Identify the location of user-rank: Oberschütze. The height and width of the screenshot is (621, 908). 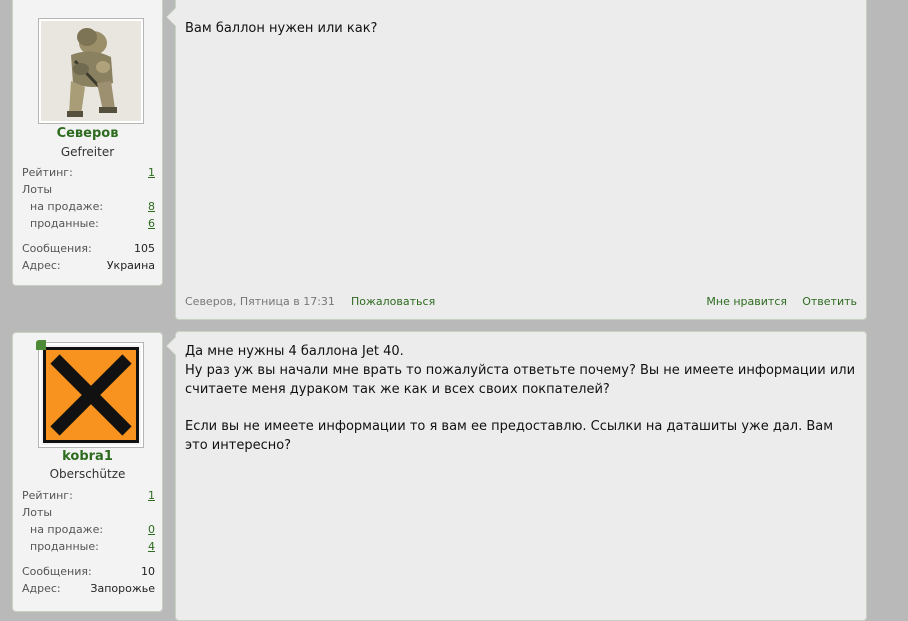
(87, 474).